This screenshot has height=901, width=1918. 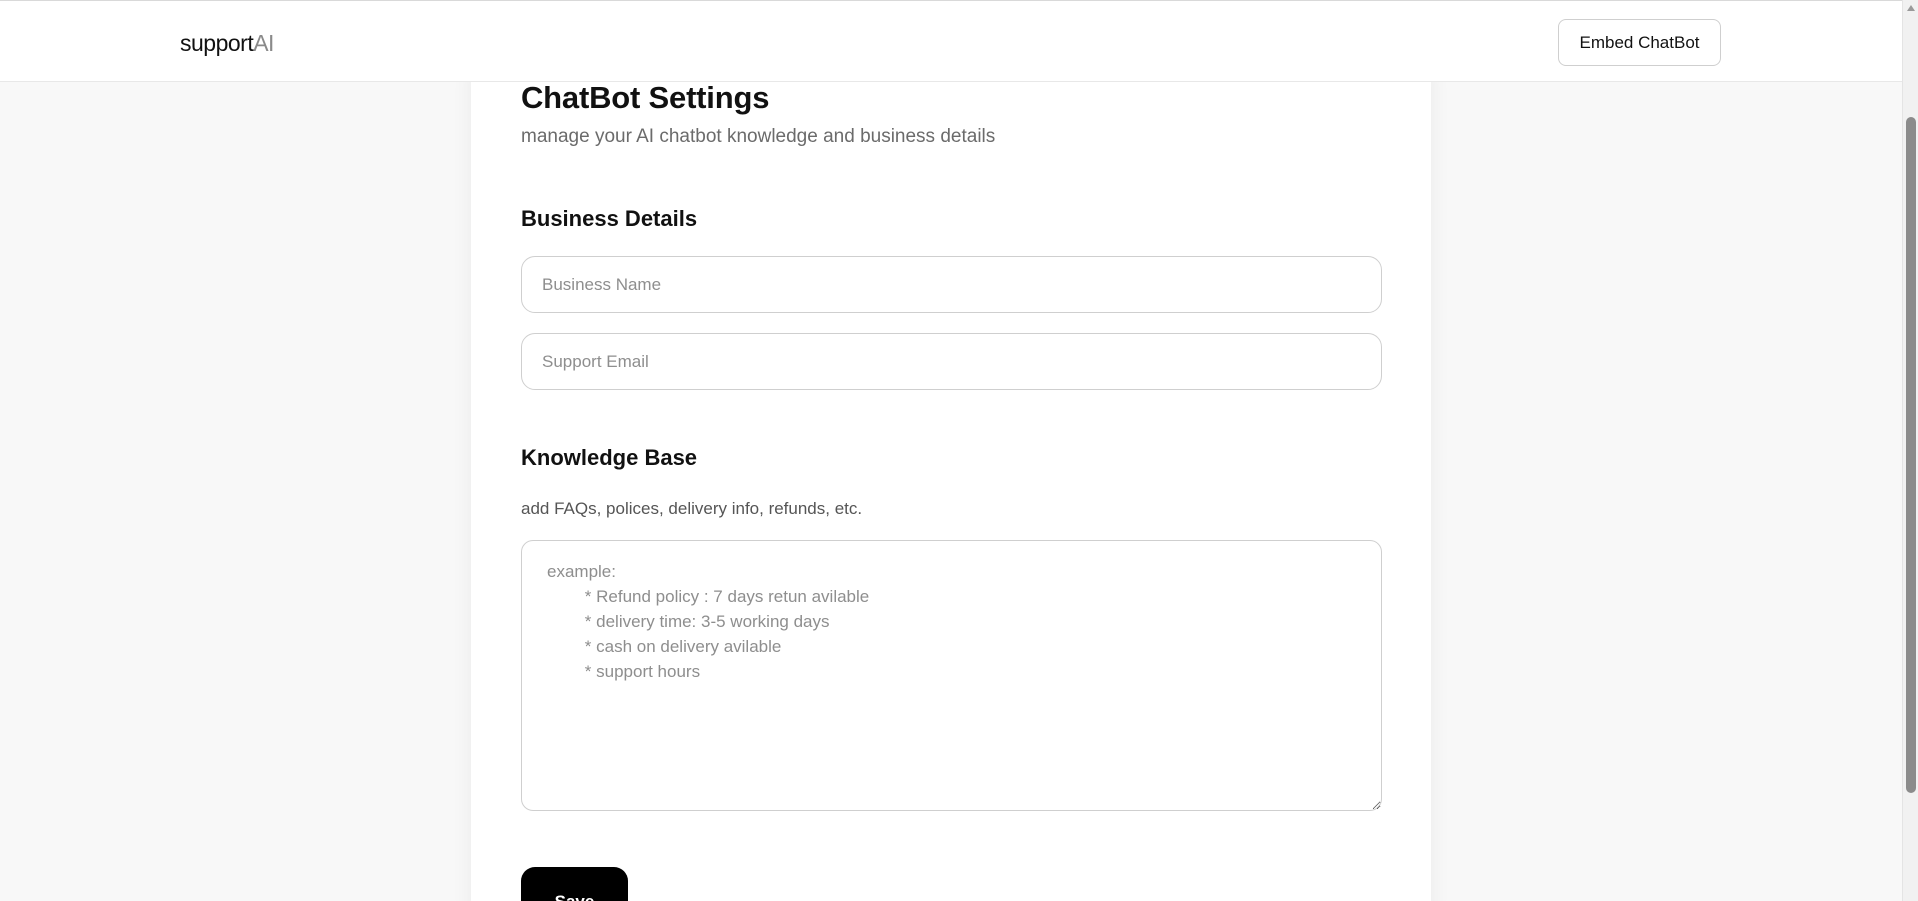 I want to click on support-email-input, so click(x=951, y=361).